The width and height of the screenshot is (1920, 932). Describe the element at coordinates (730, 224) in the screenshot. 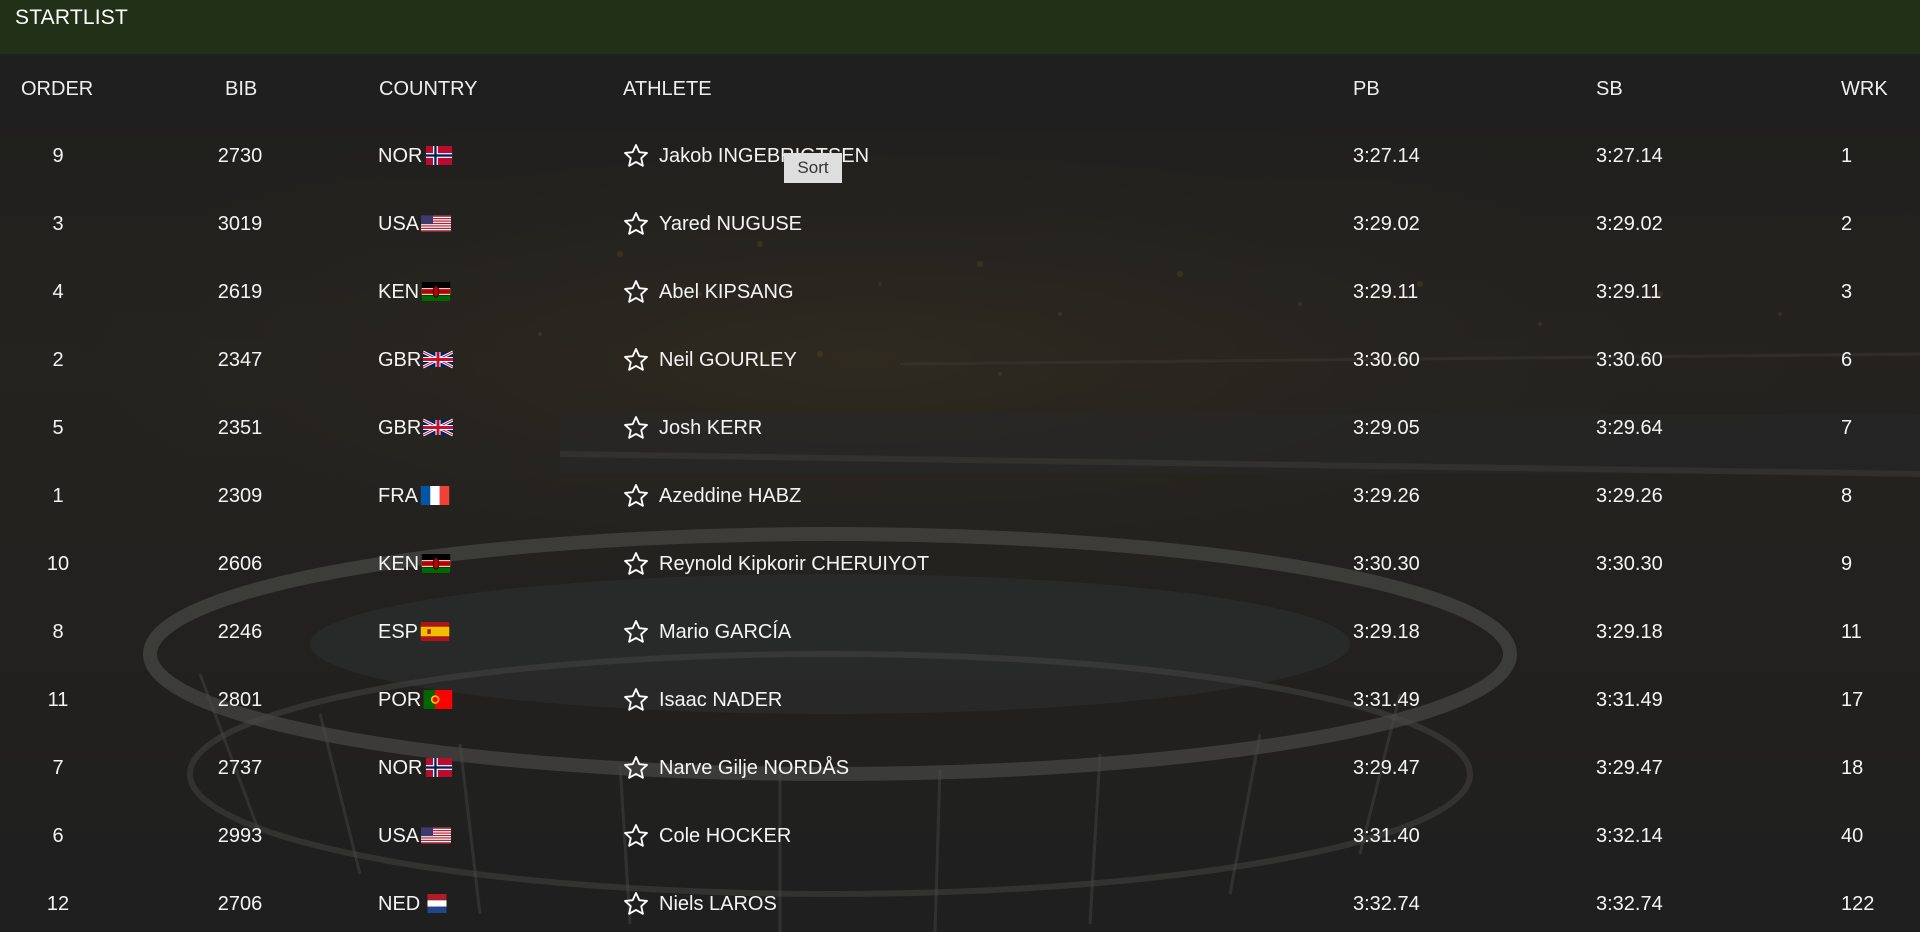

I see `athlete-name: Yared NUGUSE` at that location.